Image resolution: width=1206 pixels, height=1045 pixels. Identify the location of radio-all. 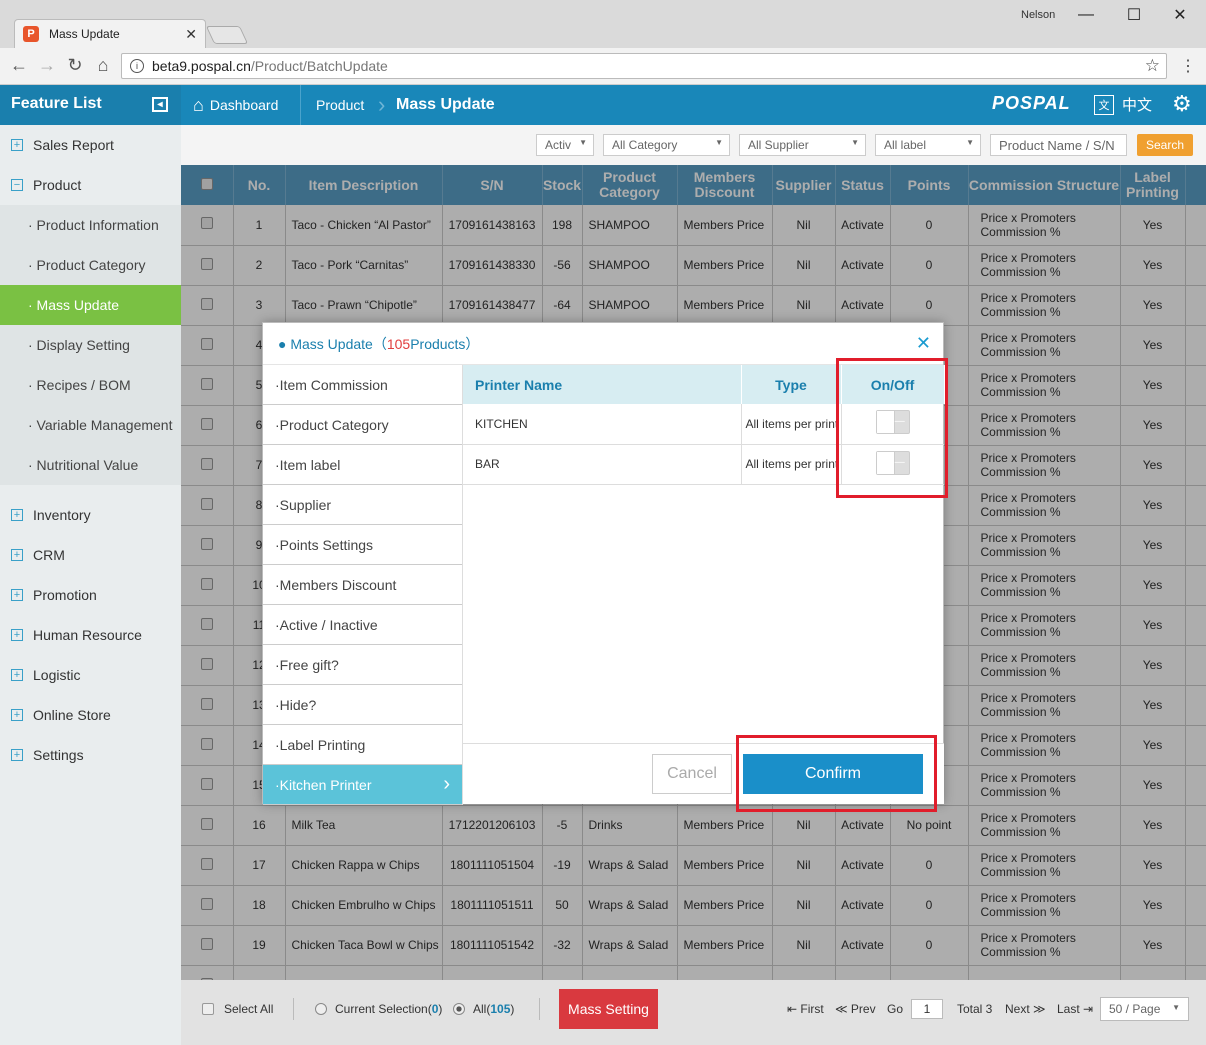
(459, 1009).